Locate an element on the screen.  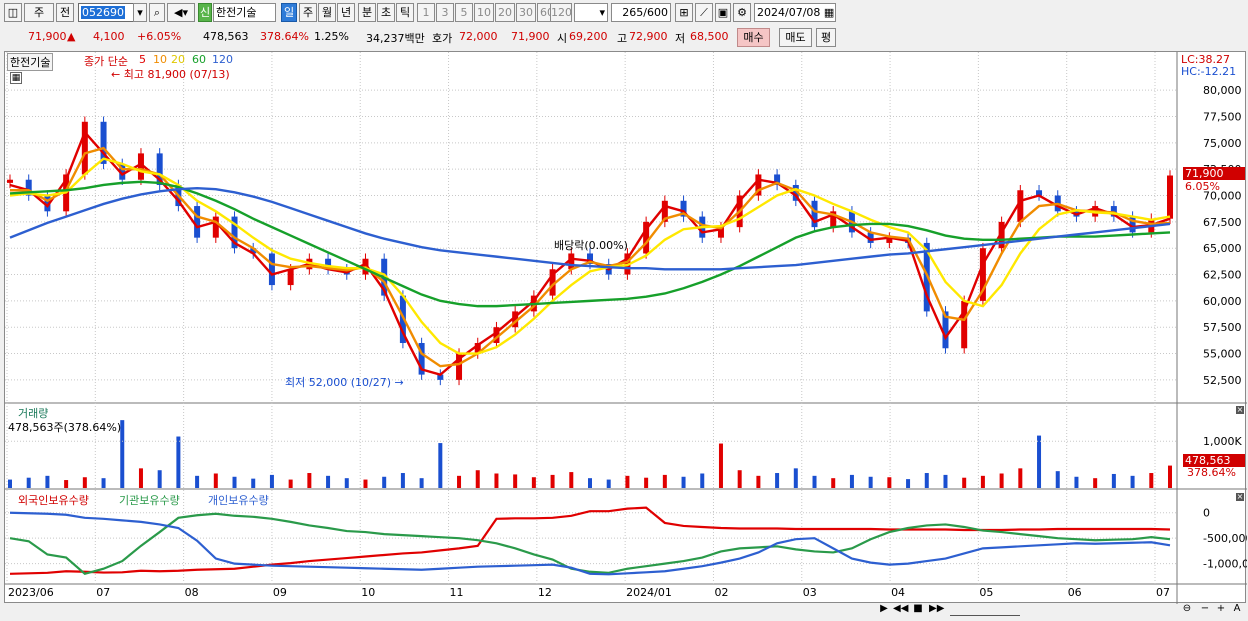
chart-type-icon: ⊞ is located at coordinates (684, 12).